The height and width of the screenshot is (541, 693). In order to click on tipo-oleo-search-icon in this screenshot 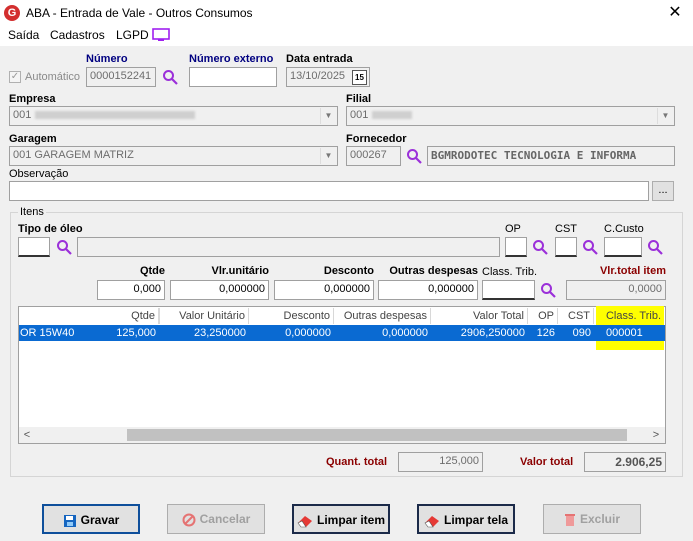, I will do `click(64, 247)`.